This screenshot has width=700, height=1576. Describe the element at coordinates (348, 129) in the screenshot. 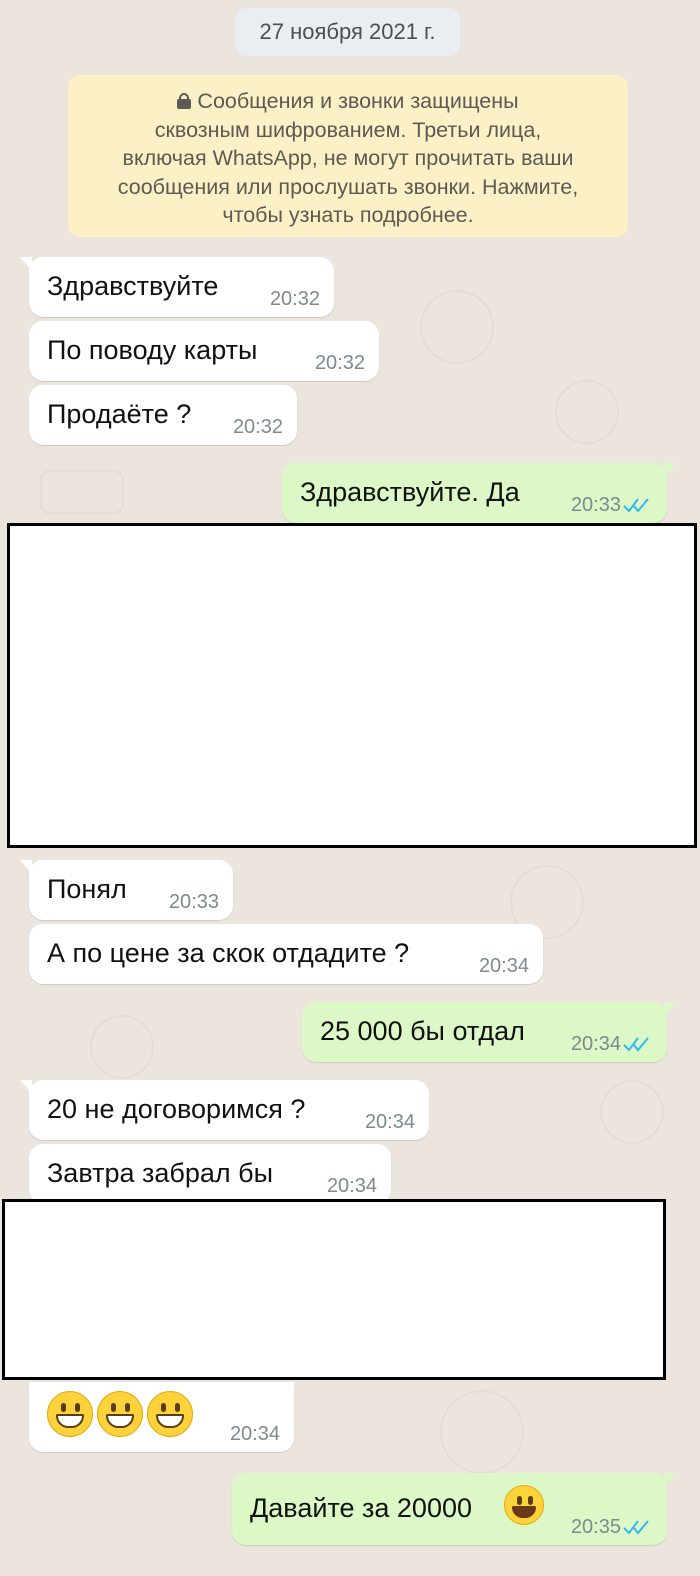

I see `encryption-notice-line: сквозным шифрованием. Третьи лица,` at that location.